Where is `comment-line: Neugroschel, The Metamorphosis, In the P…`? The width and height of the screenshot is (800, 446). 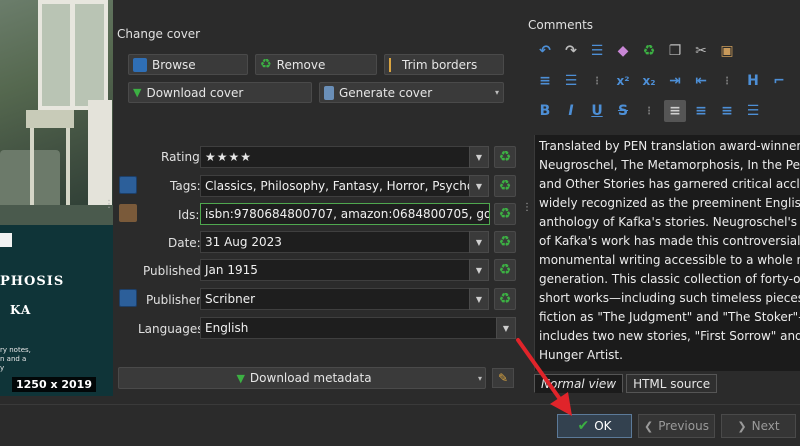
comment-line: Neugroschel, The Metamorphosis, In the P… is located at coordinates (669, 165).